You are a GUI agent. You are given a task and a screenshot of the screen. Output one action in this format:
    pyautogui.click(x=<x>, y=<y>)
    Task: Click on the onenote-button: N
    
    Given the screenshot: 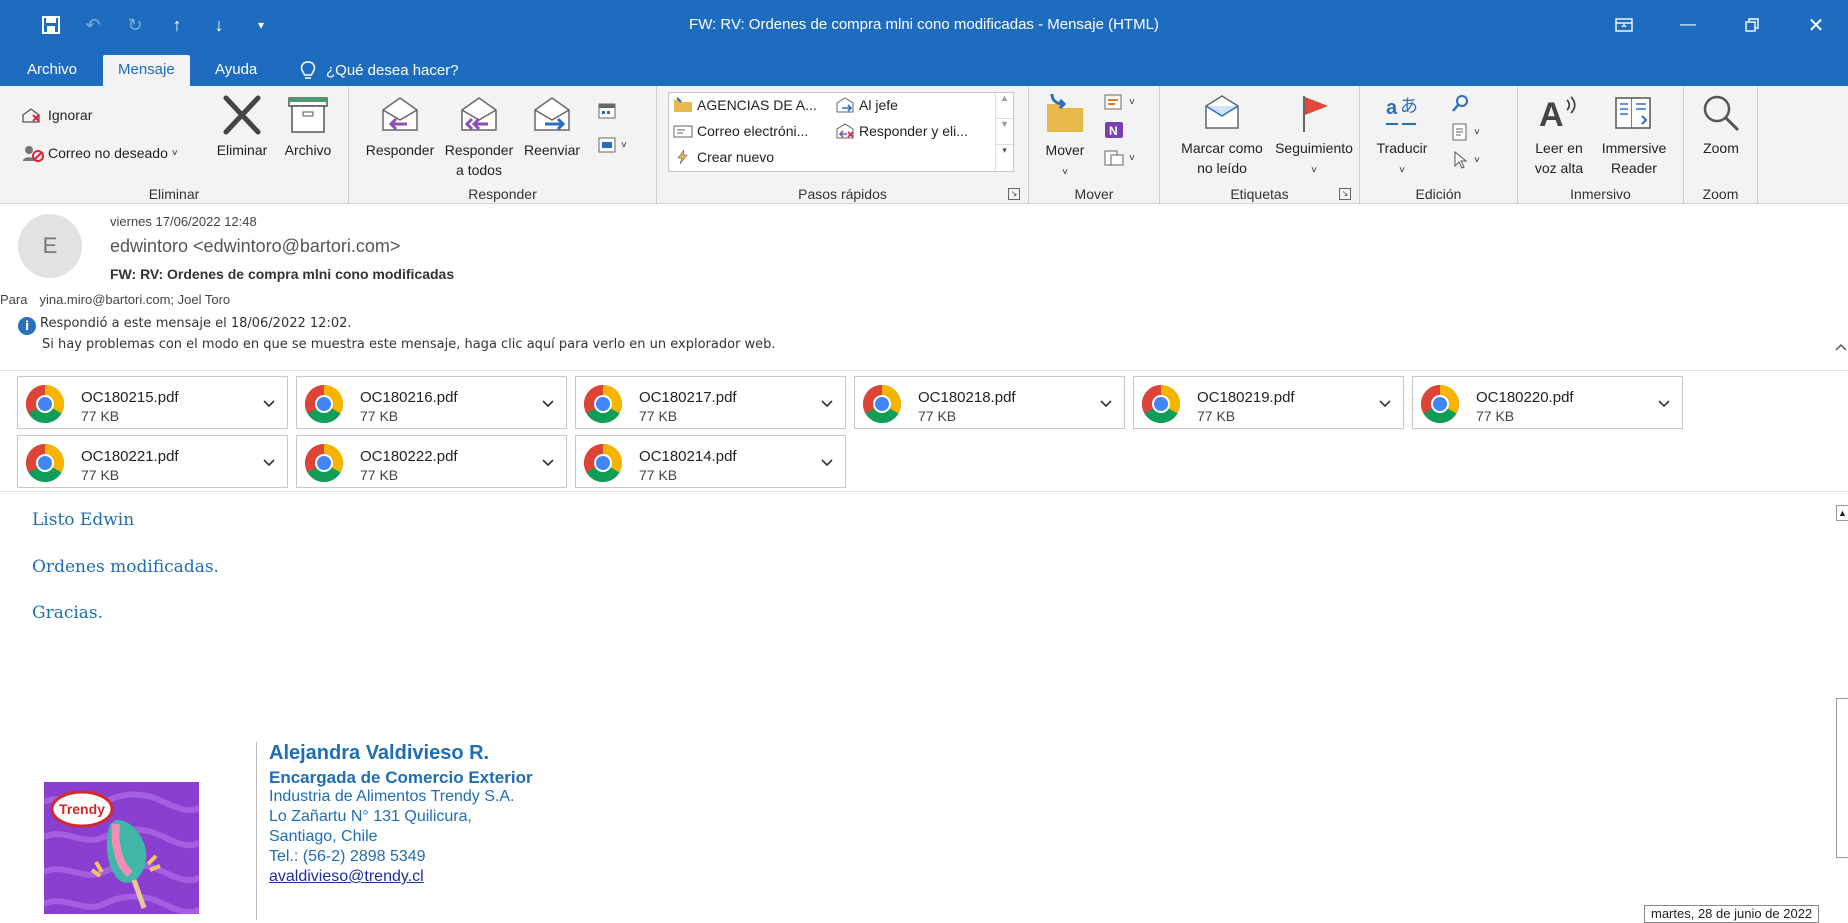 What is the action you would take?
    pyautogui.click(x=1114, y=130)
    